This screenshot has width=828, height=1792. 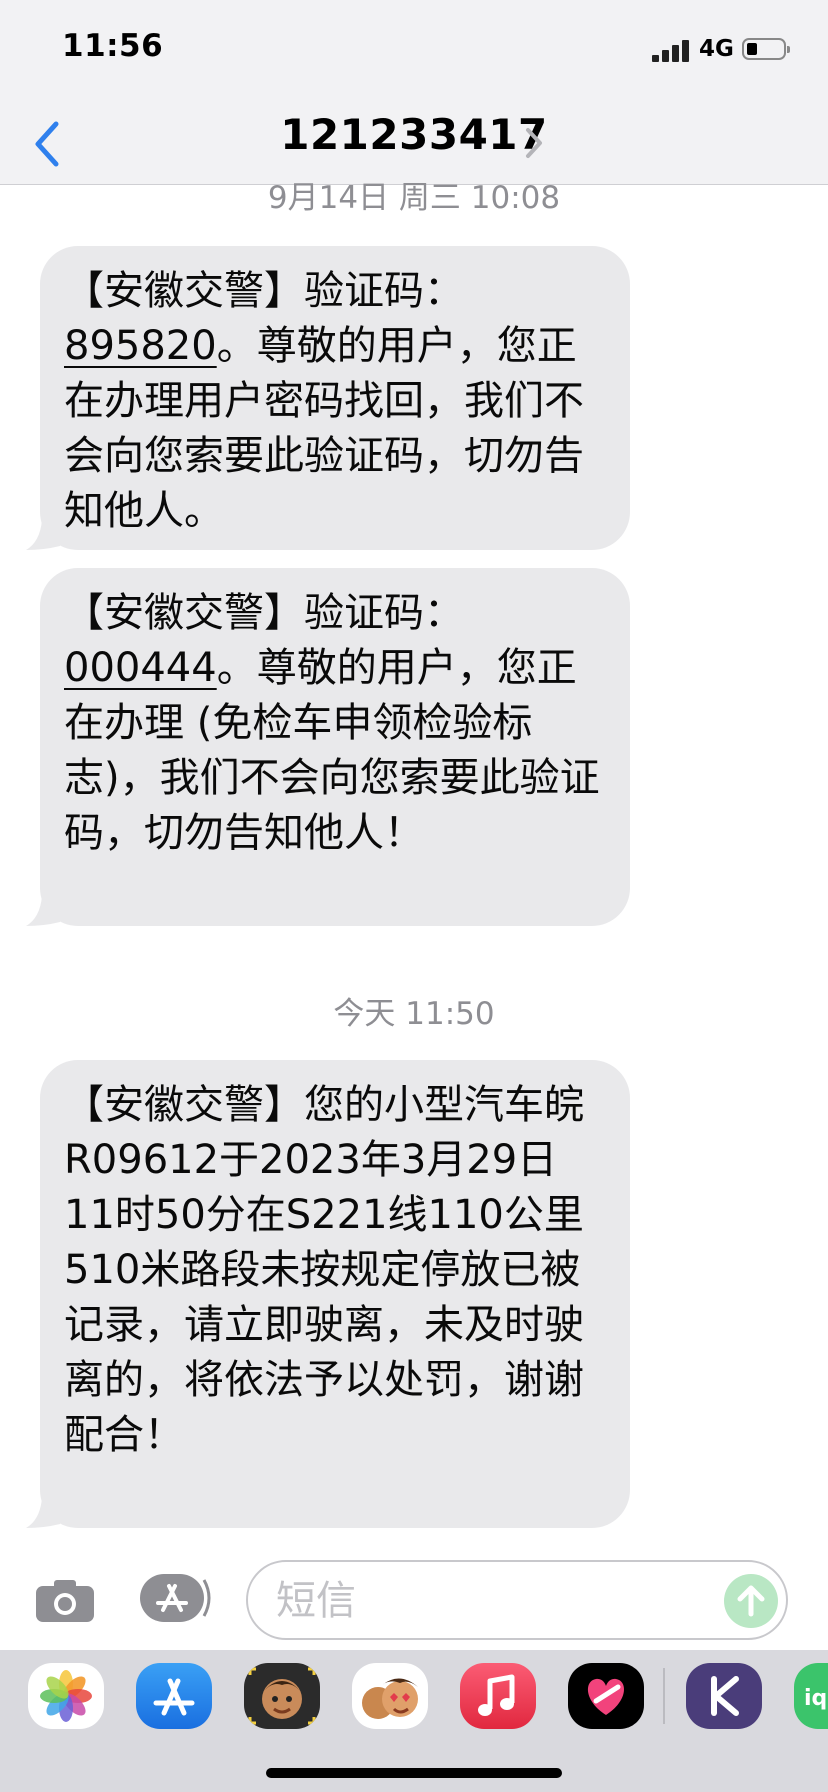 I want to click on app-drawer: iq, so click(x=414, y=1721).